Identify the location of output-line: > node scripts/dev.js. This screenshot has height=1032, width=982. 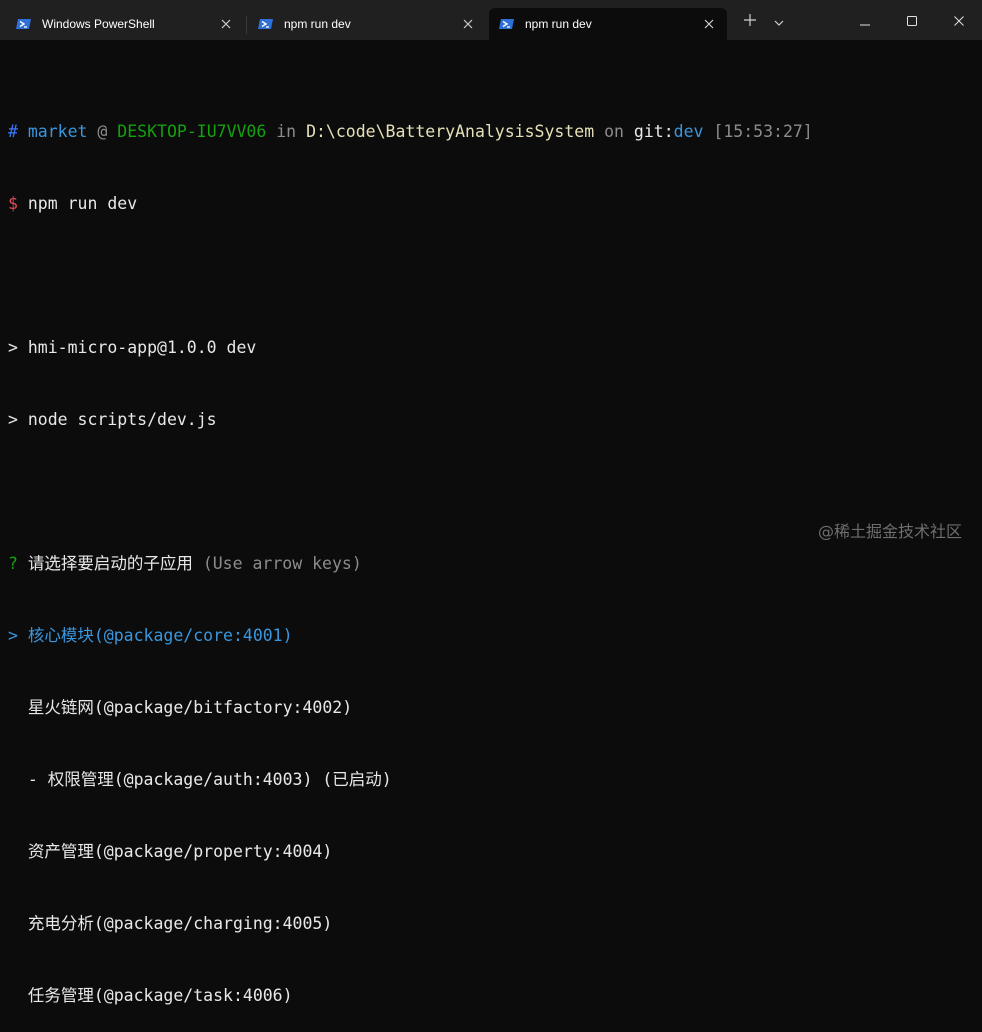
(112, 419).